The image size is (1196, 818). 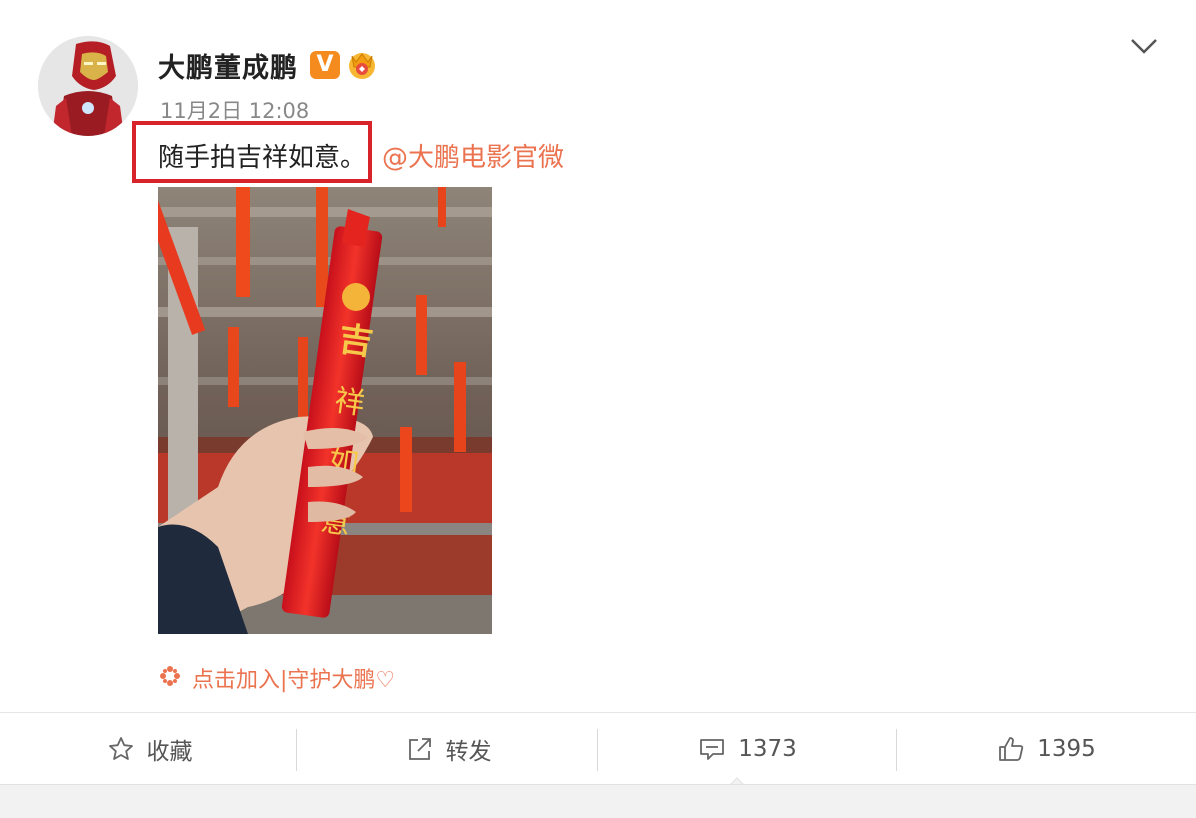 What do you see at coordinates (169, 752) in the screenshot?
I see `favorite-label: 收藏` at bounding box center [169, 752].